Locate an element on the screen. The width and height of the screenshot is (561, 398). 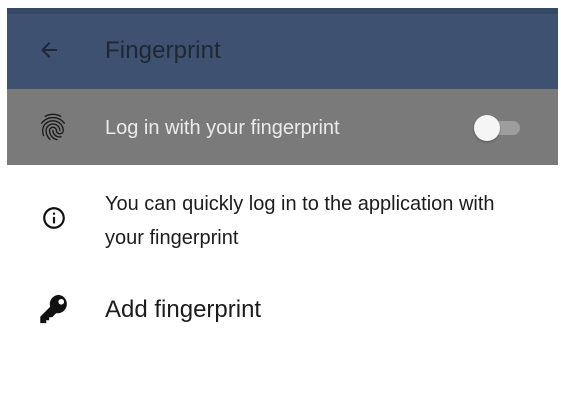
info-icon is located at coordinates (54, 218).